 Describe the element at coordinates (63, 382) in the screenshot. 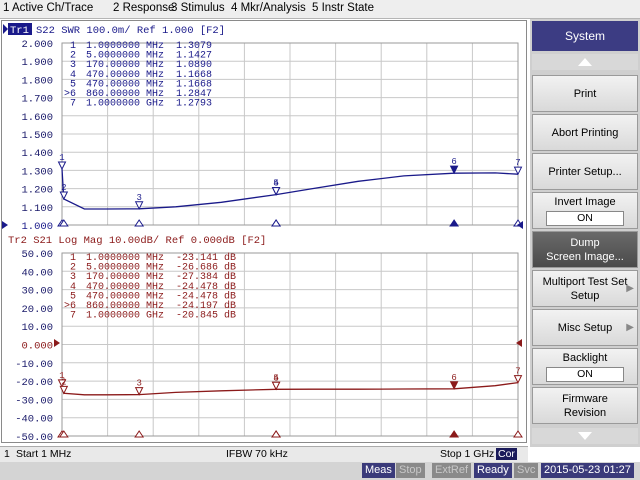

I see `marker-label: 2` at that location.